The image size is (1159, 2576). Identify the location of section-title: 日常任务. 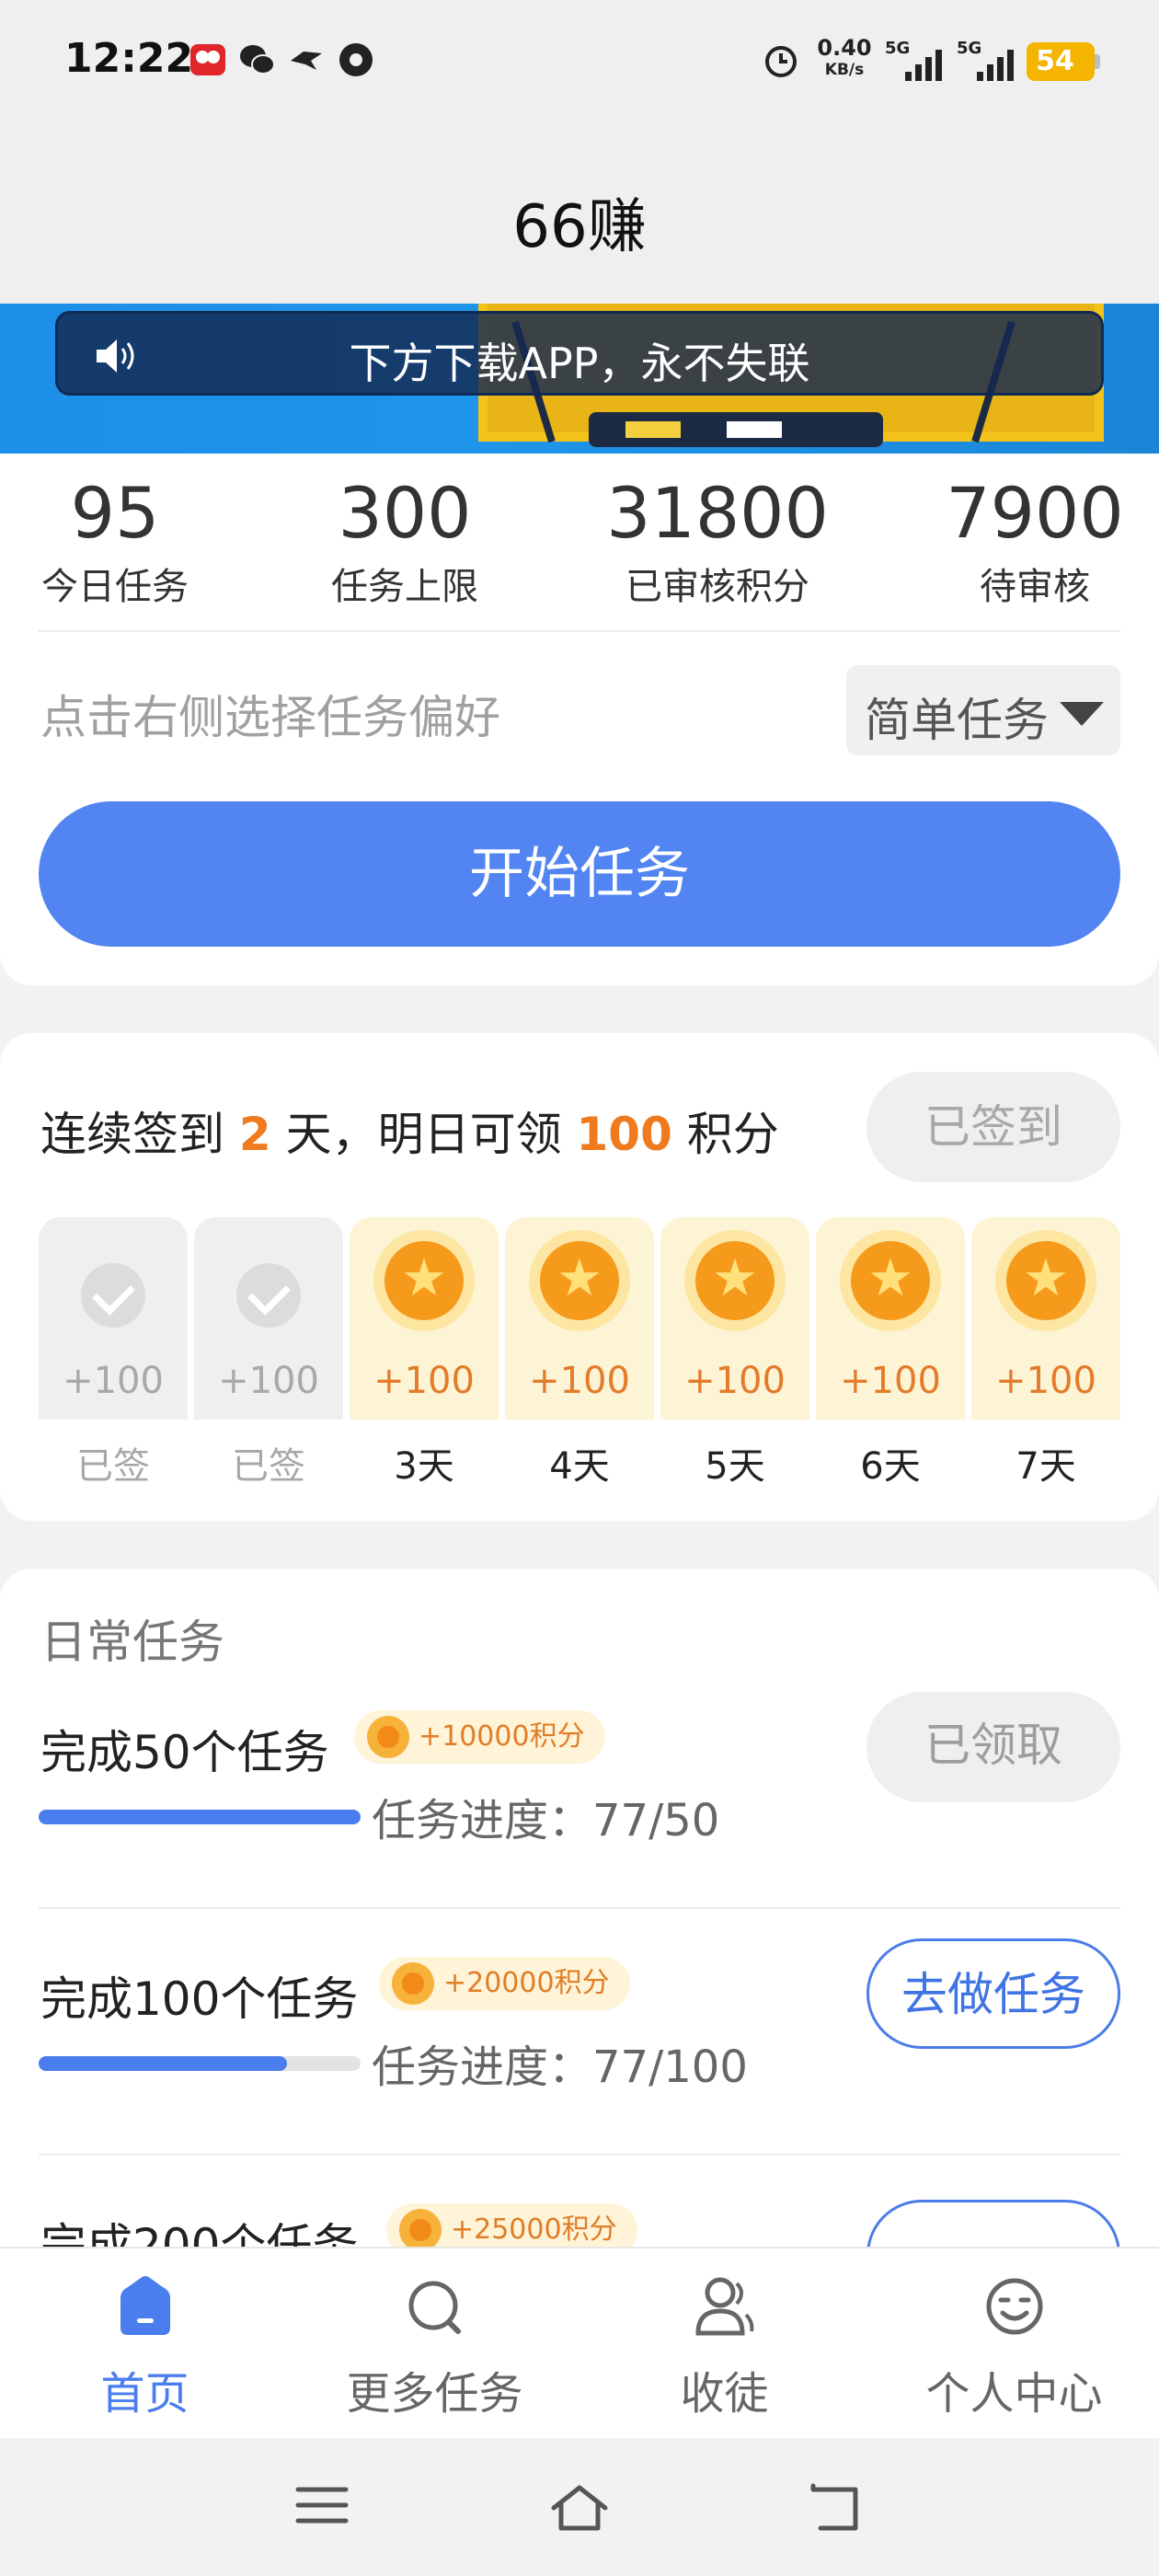
(132, 1642).